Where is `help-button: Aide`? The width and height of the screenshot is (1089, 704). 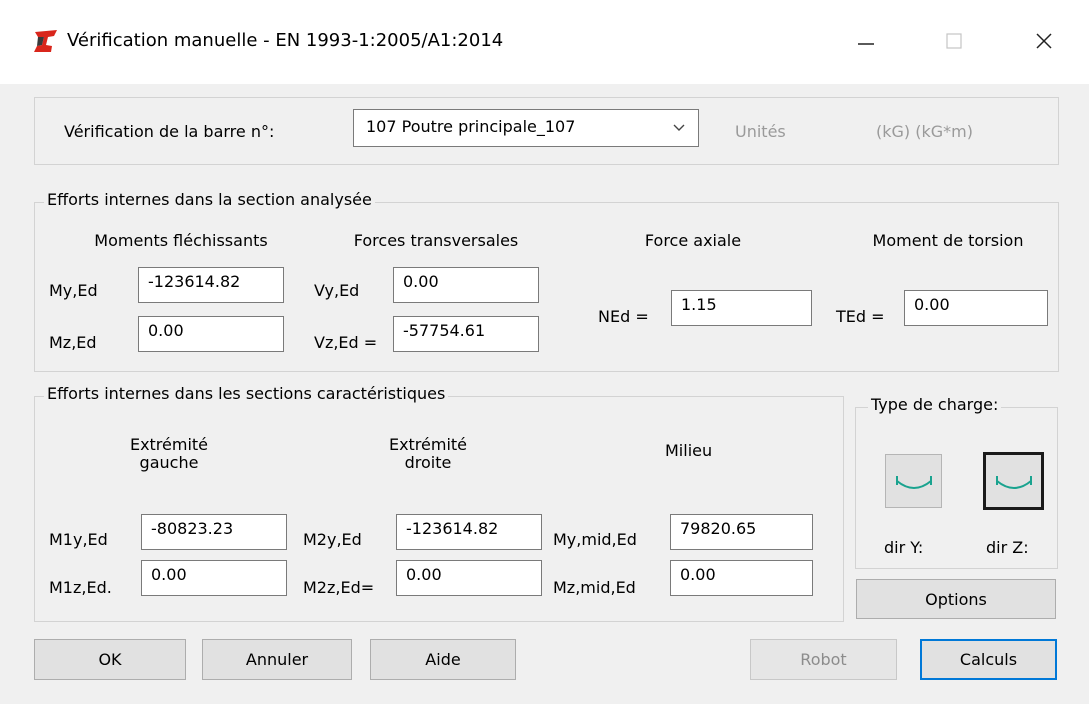
help-button: Aide is located at coordinates (443, 659).